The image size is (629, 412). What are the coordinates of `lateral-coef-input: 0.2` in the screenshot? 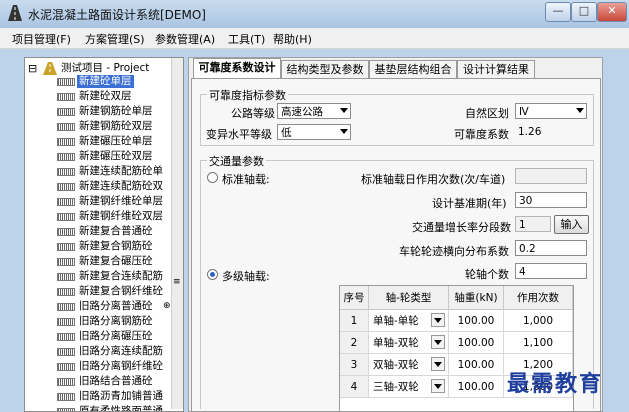 It's located at (551, 248).